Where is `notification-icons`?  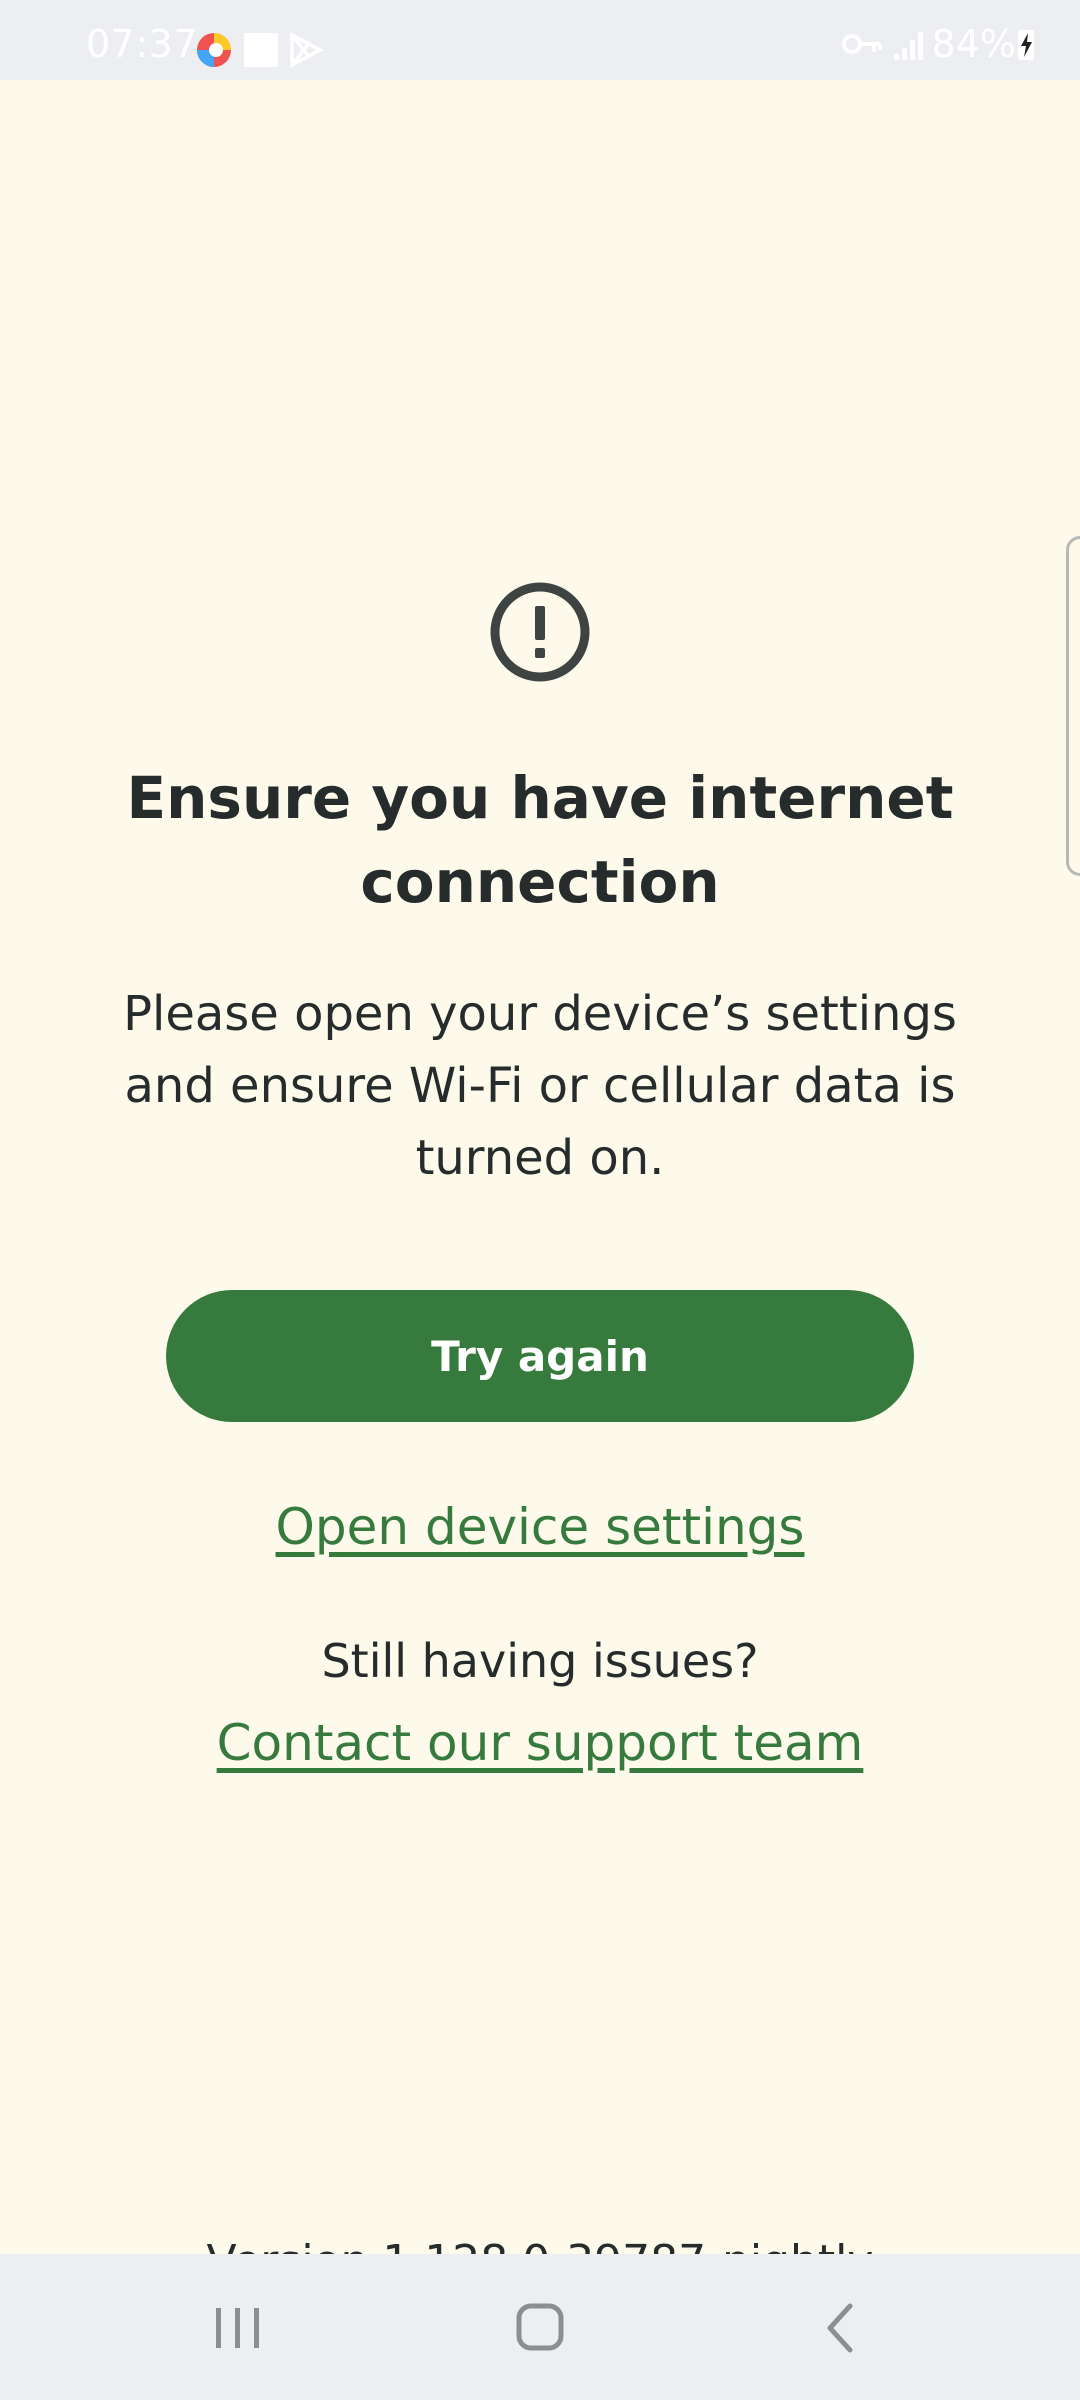
notification-icons is located at coordinates (260, 50).